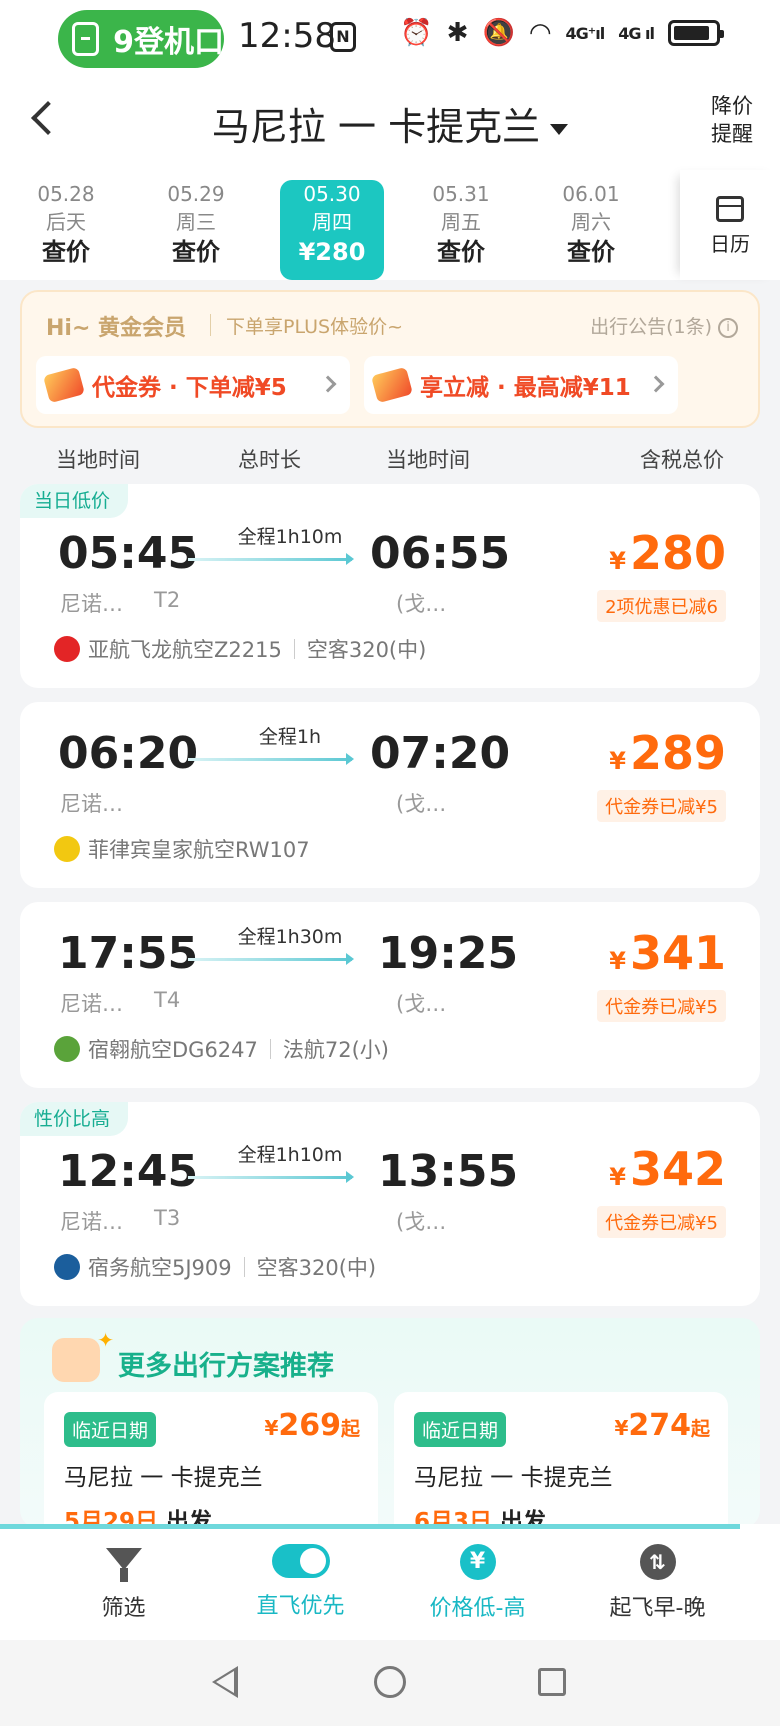  I want to click on coupon-label: 享立减 · 最高减¥11, so click(525, 388).